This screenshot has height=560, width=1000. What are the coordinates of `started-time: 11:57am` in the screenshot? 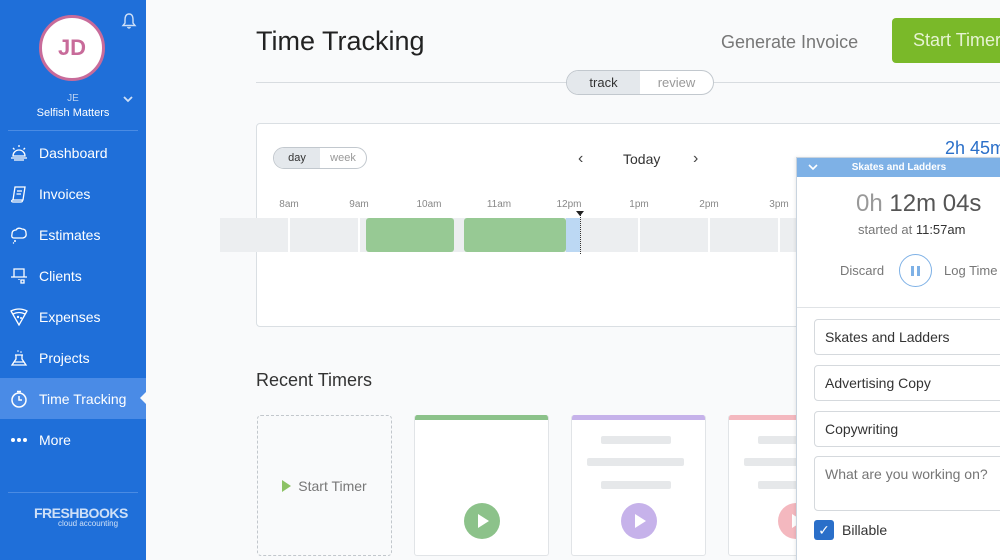 It's located at (940, 229).